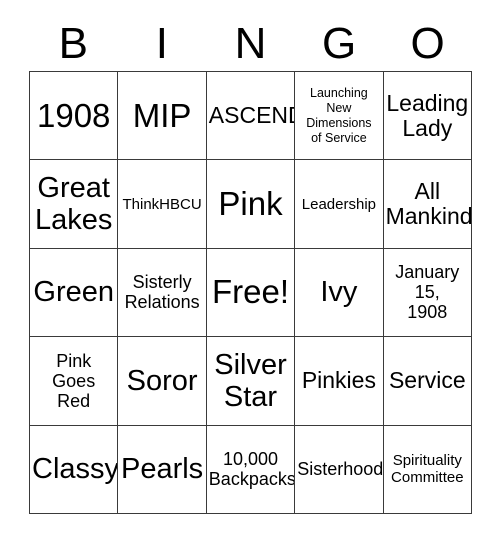 This screenshot has height=544, width=500. I want to click on bingo-header: B I N G O, so click(250, 43).